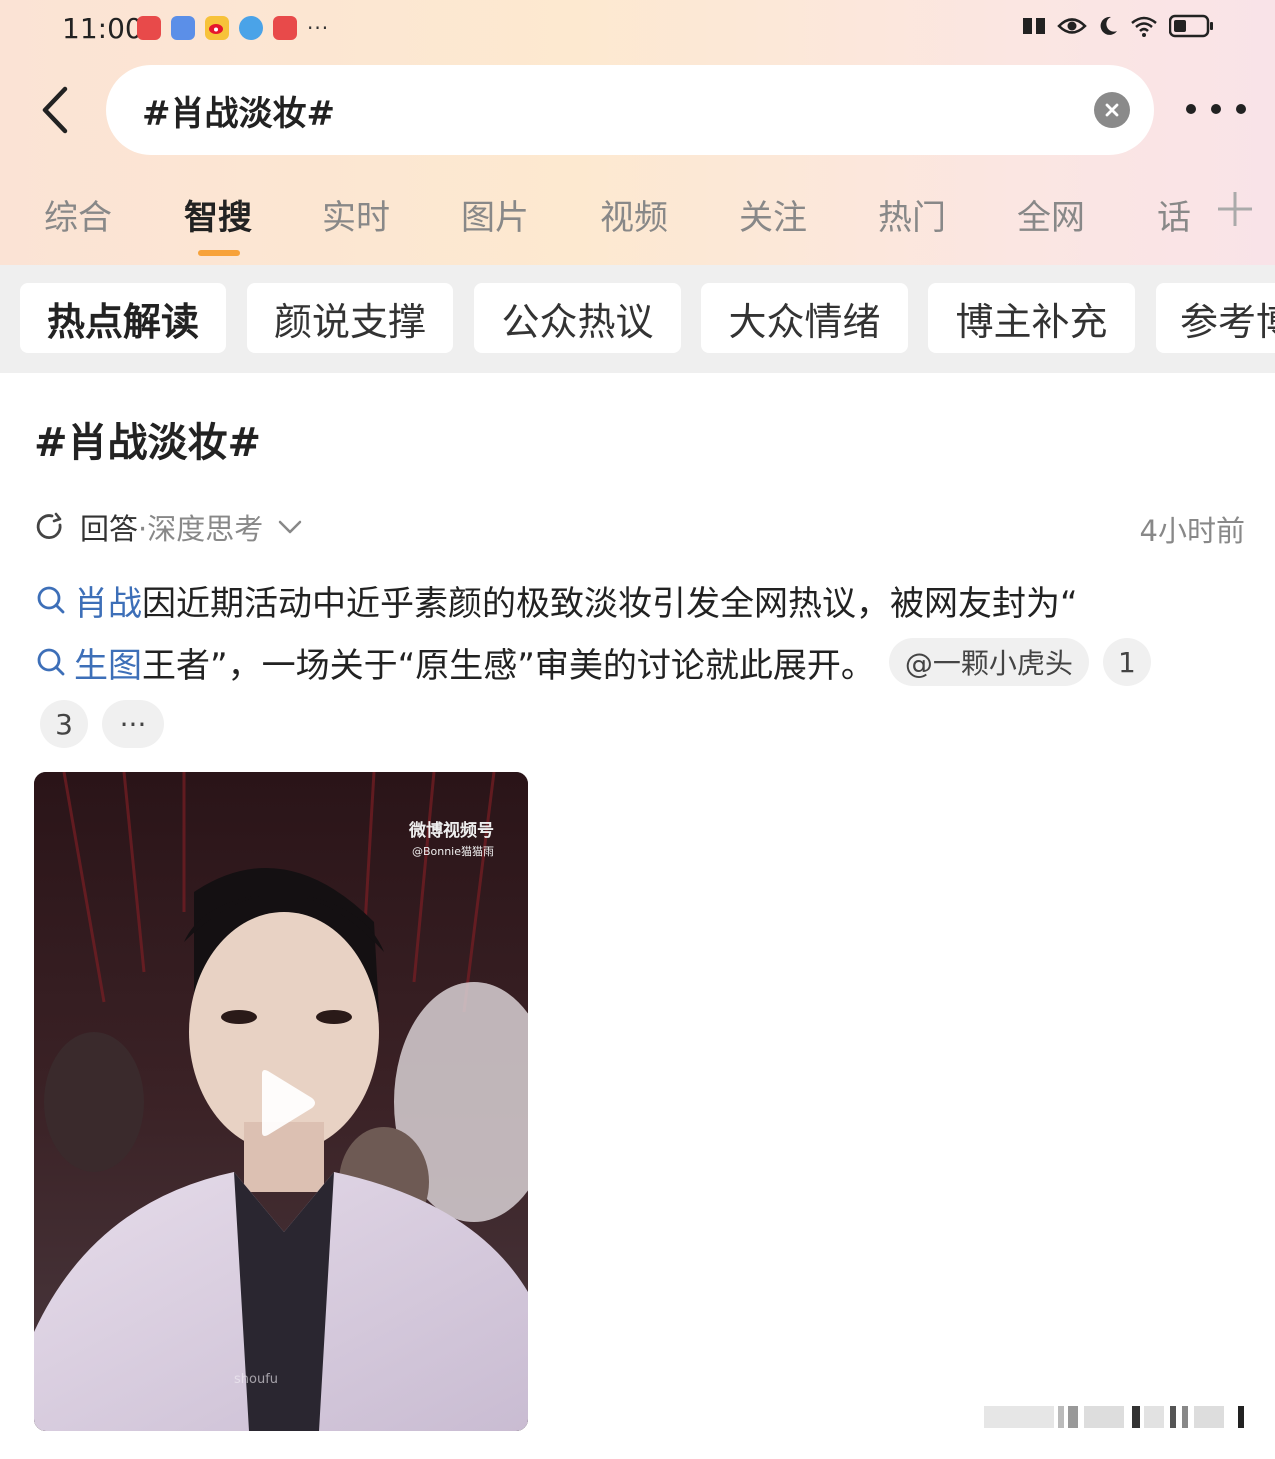 The width and height of the screenshot is (1275, 1459). Describe the element at coordinates (634, 214) in the screenshot. I see `tab-video: 视频` at that location.